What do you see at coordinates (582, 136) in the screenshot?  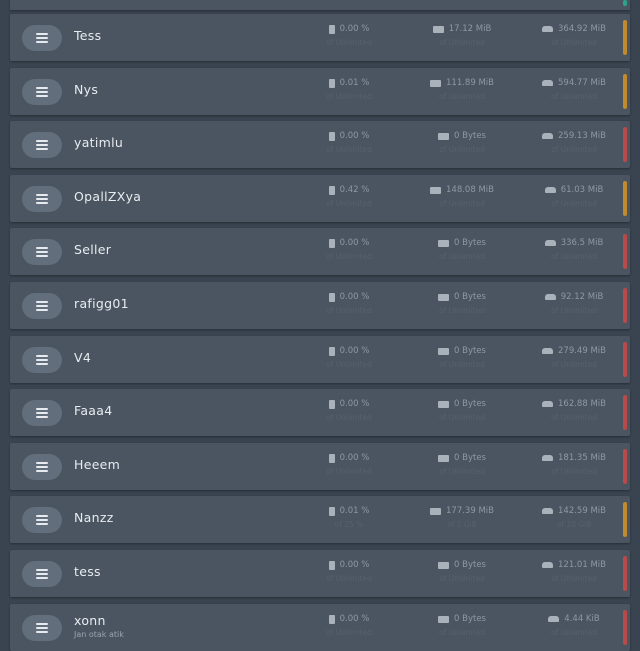 I see `disk-usage: 259.13 MiB` at bounding box center [582, 136].